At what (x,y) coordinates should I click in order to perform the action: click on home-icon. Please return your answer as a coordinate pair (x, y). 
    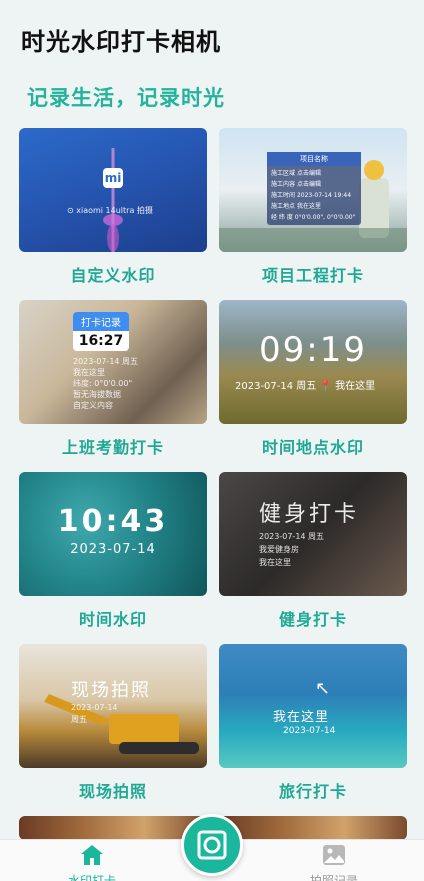
    Looking at the image, I should click on (92, 855).